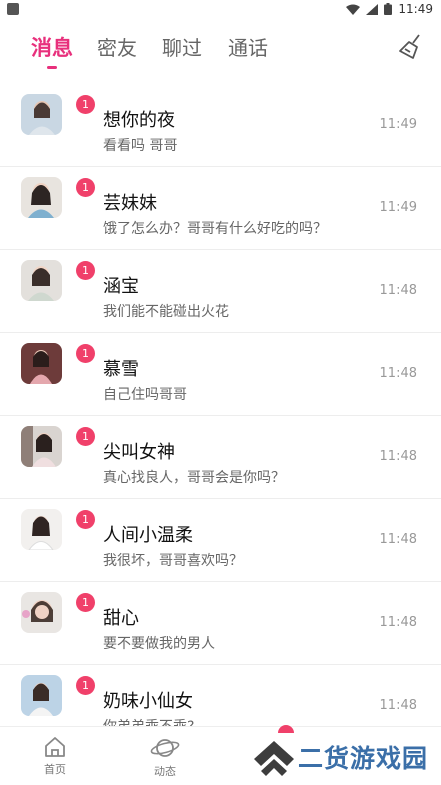  What do you see at coordinates (139, 452) in the screenshot?
I see `contact-name: 尖叫女神` at bounding box center [139, 452].